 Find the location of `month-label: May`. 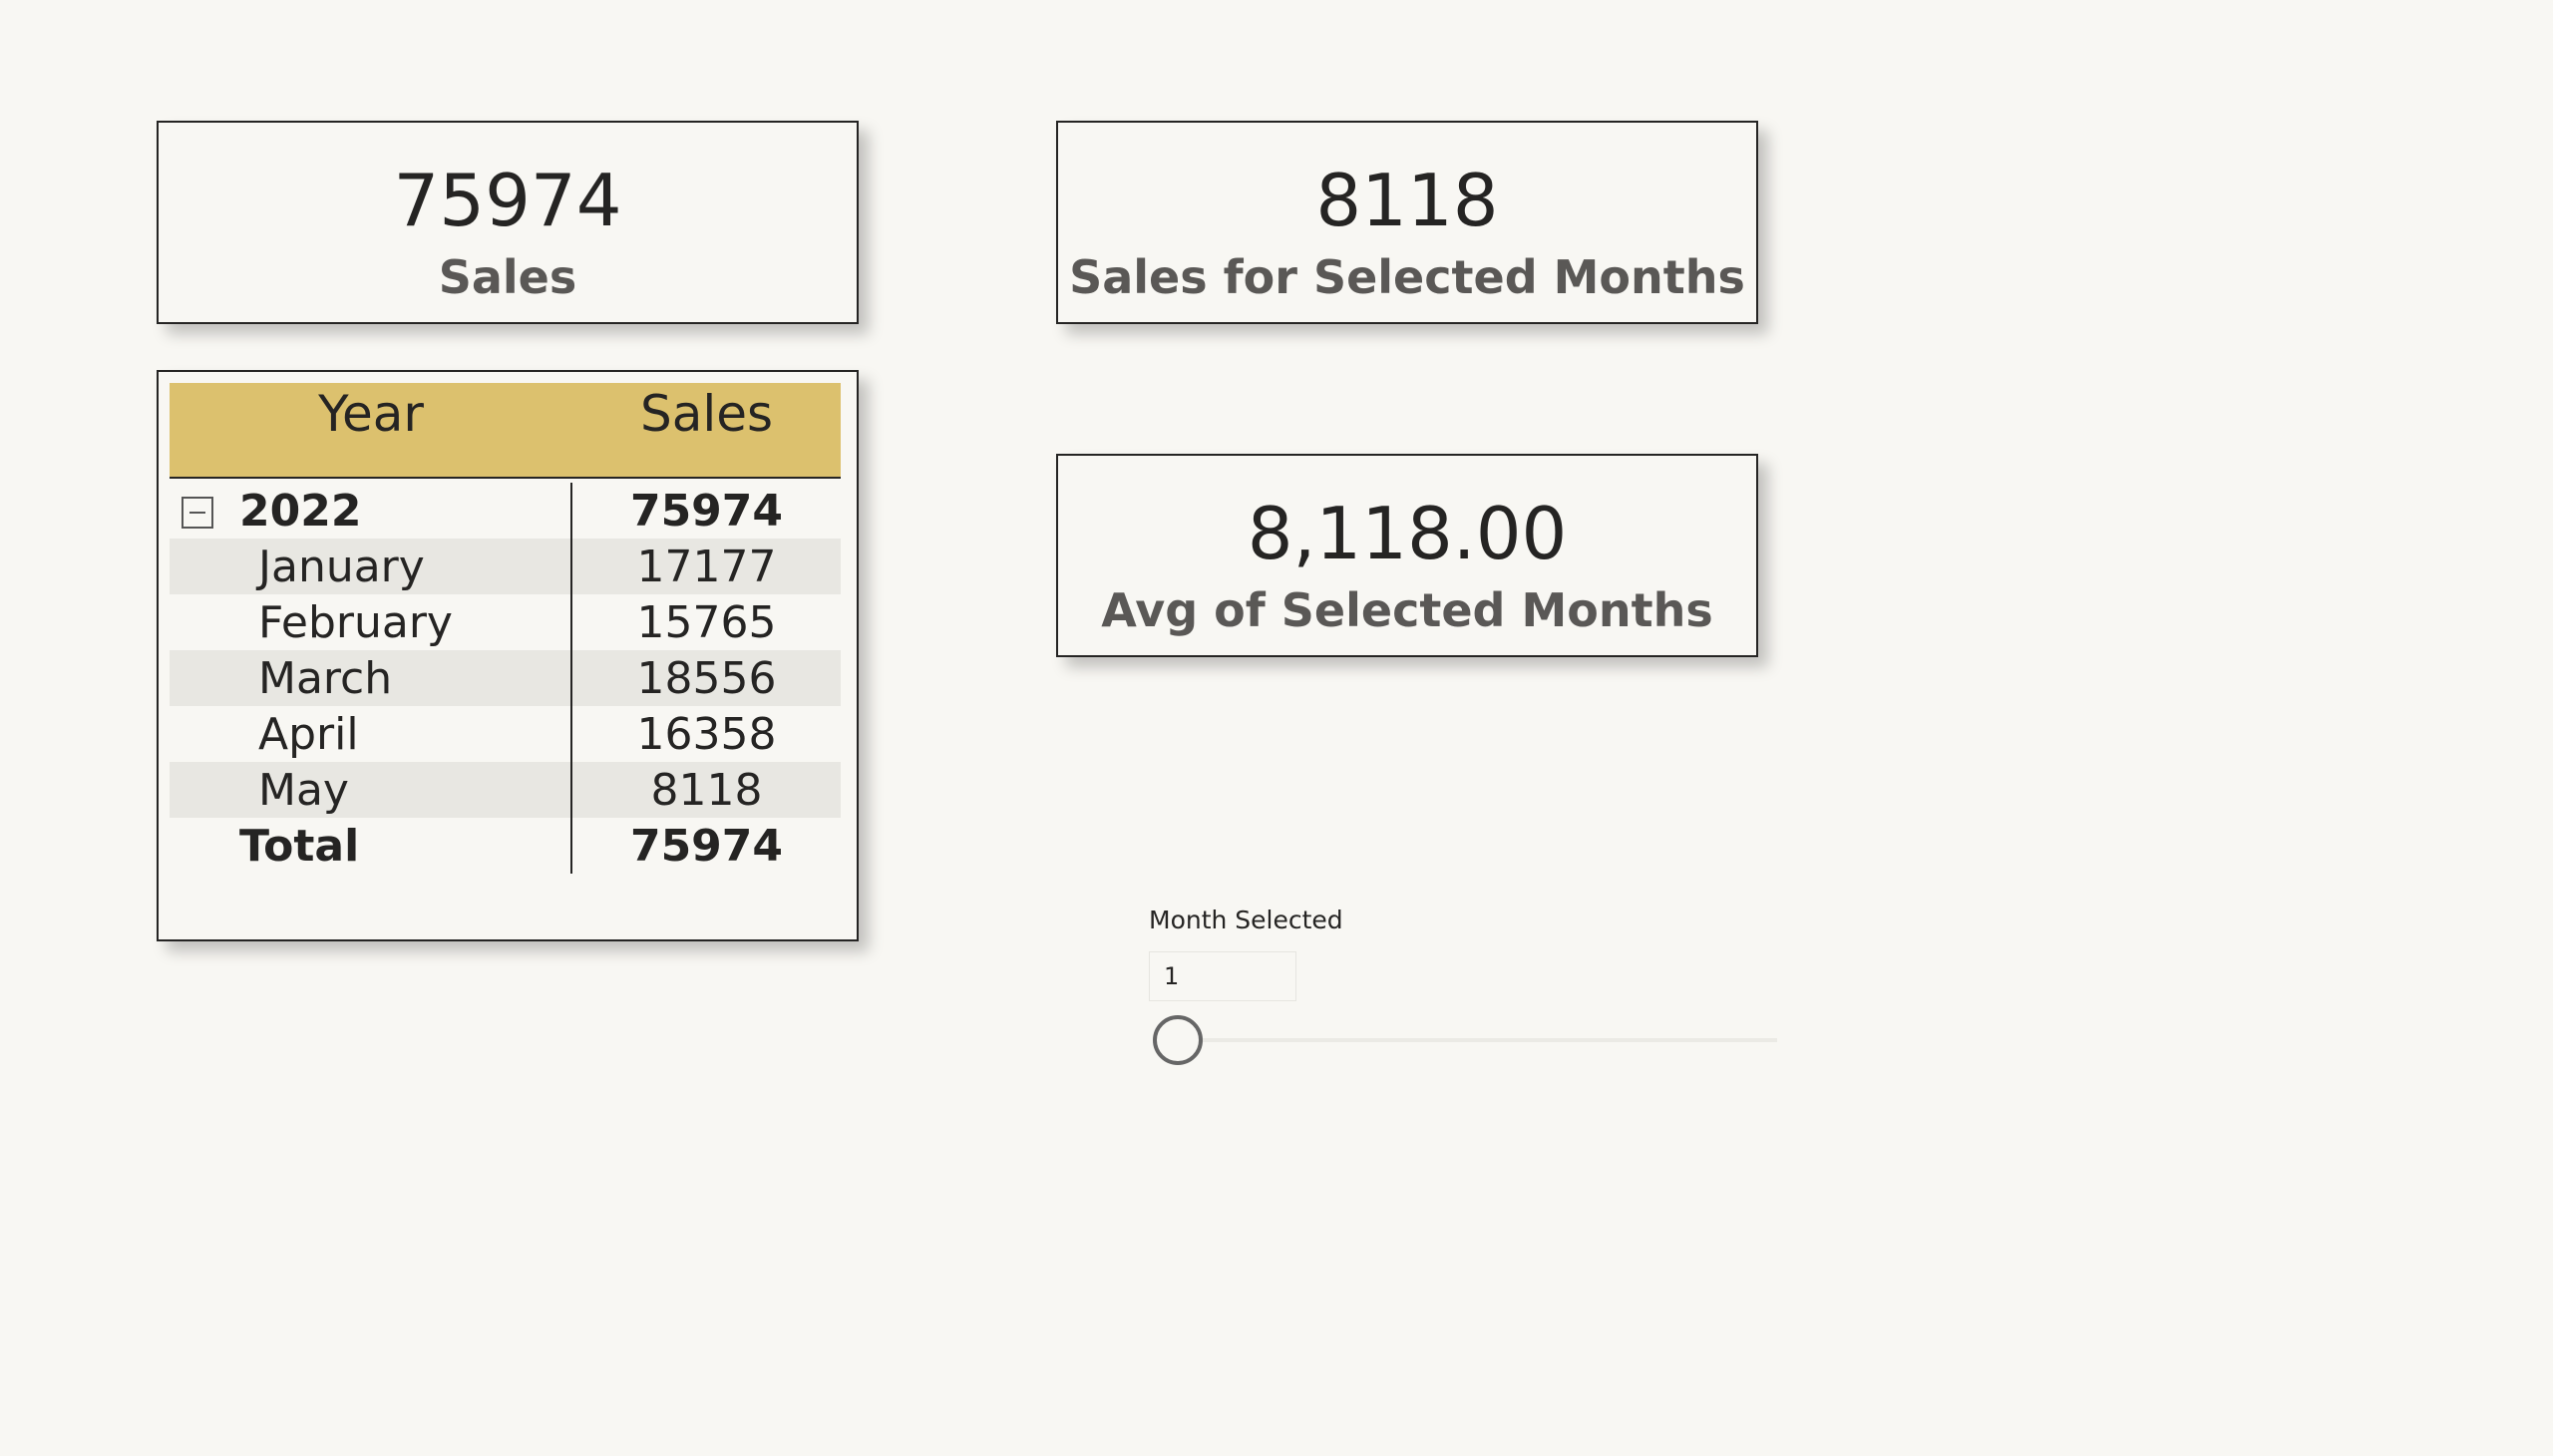

month-label: May is located at coordinates (371, 790).